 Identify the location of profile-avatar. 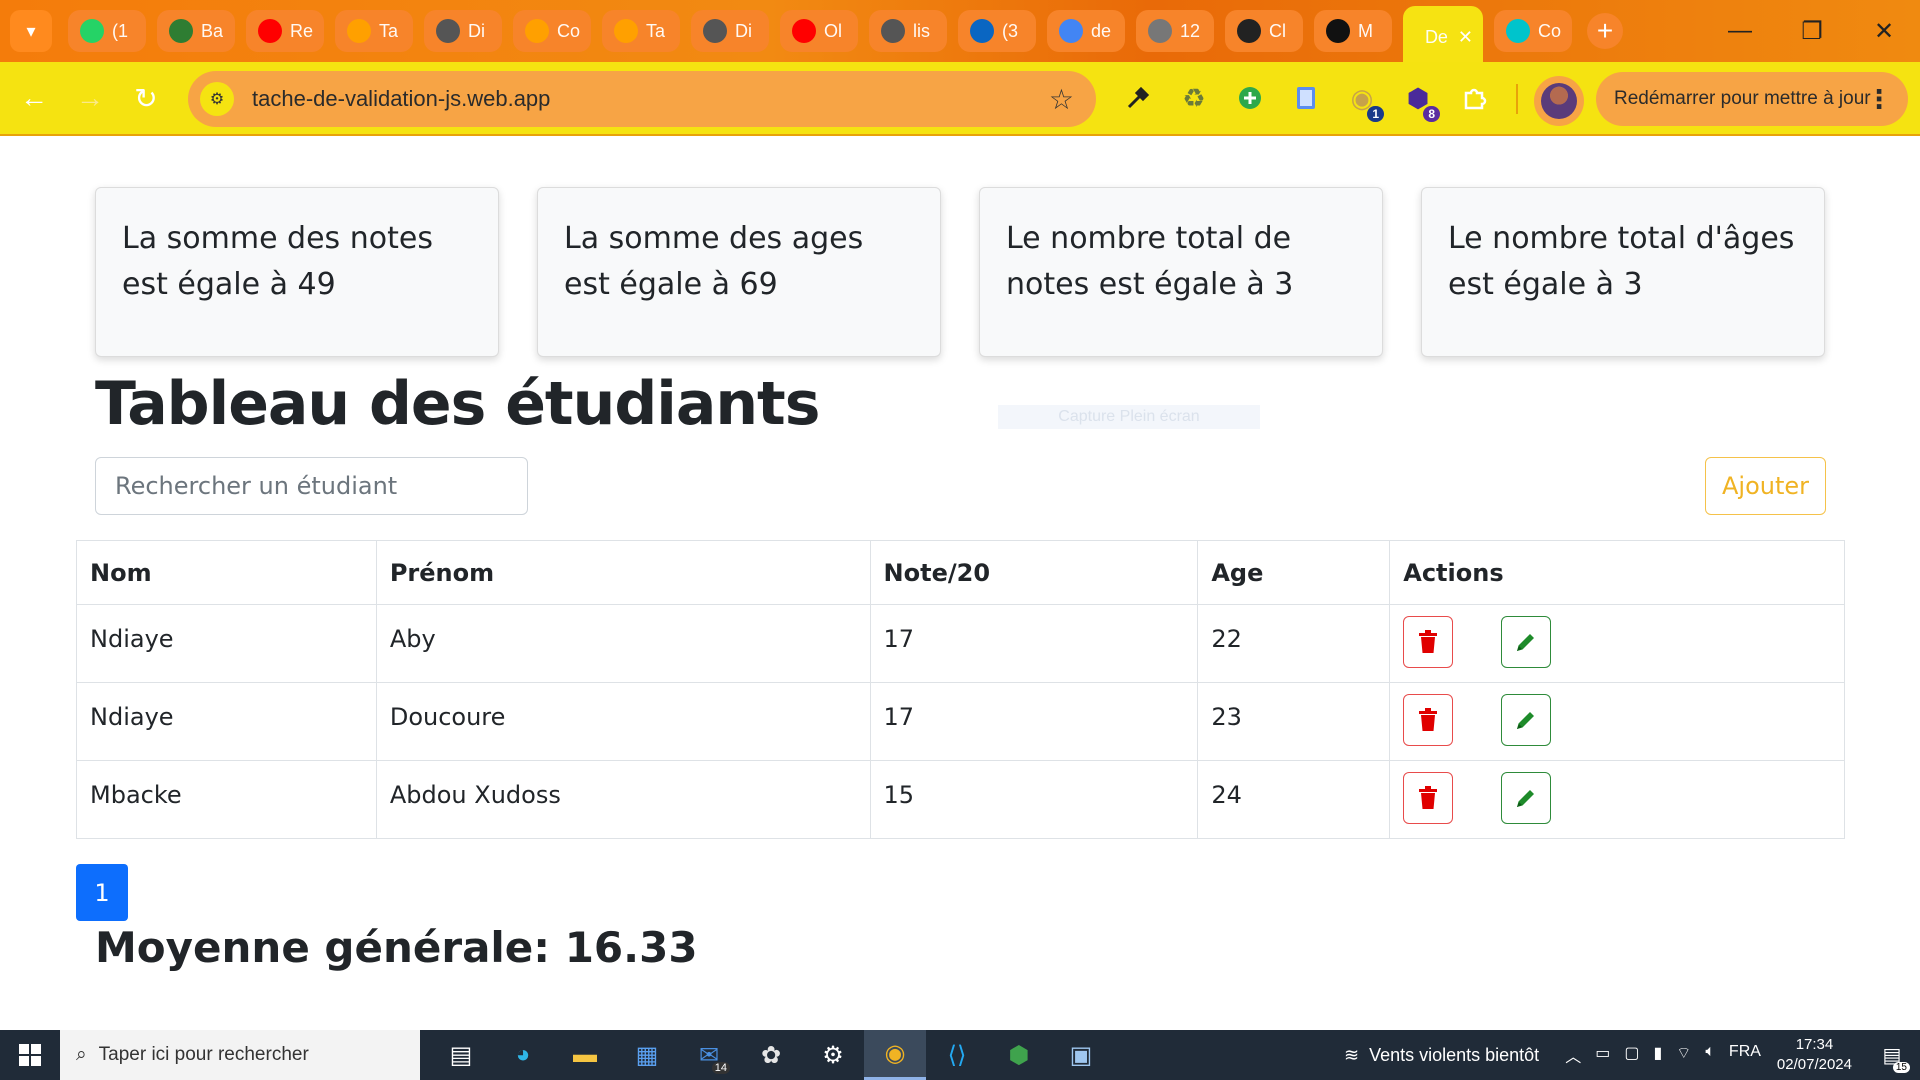
(1559, 101).